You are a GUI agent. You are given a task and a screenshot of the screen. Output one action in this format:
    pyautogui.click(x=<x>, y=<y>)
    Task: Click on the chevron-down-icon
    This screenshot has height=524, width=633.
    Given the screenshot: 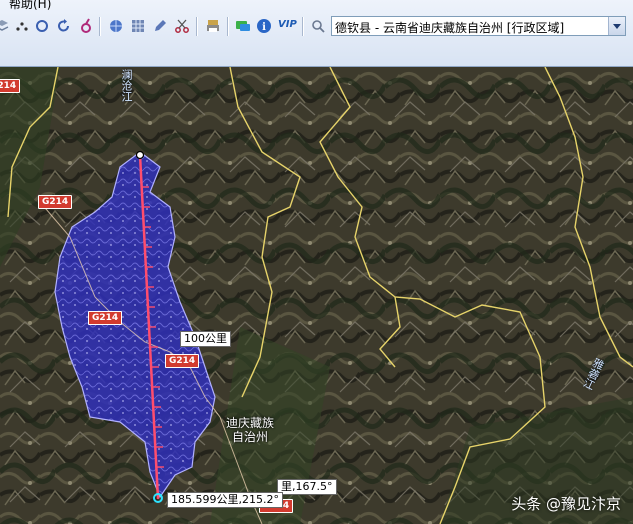 What is the action you would take?
    pyautogui.click(x=616, y=26)
    